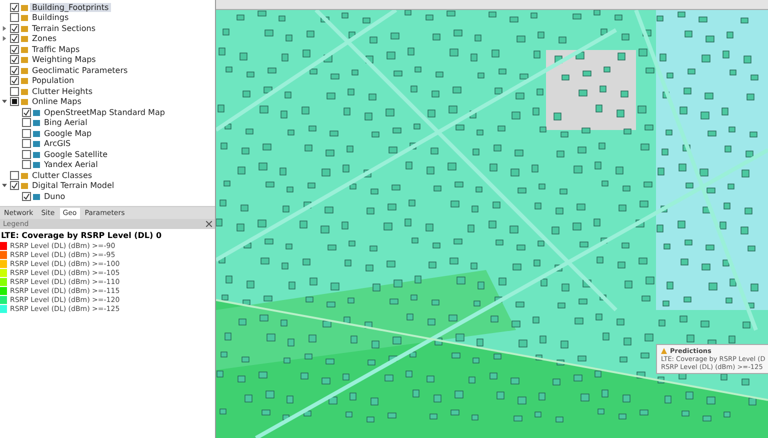  What do you see at coordinates (62, 175) in the screenshot?
I see `layer-item: Clutter Classes` at bounding box center [62, 175].